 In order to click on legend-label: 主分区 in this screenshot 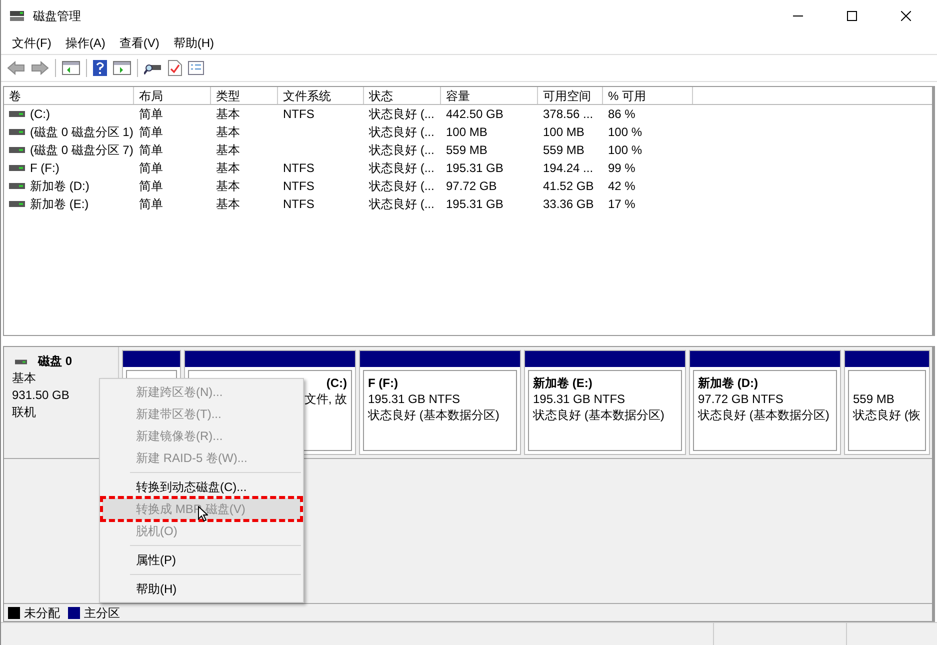, I will do `click(102, 613)`.